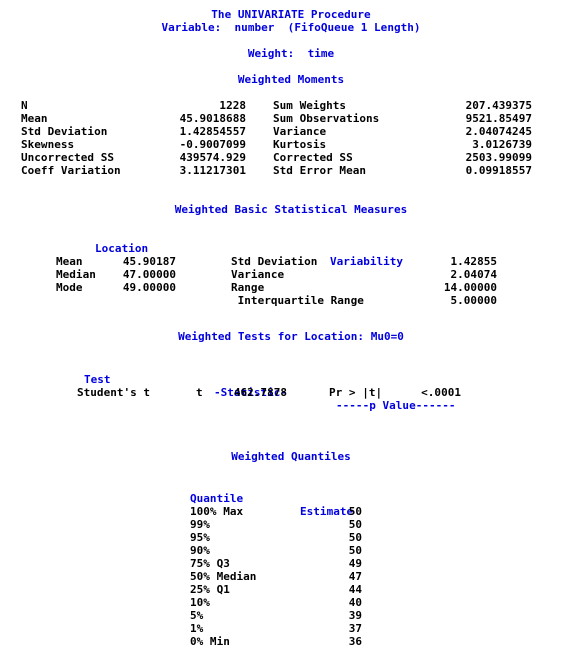 Image resolution: width=582 pixels, height=648 pixels. Describe the element at coordinates (291, 248) in the screenshot. I see `basic-measures-column-headers: Location Variability` at that location.